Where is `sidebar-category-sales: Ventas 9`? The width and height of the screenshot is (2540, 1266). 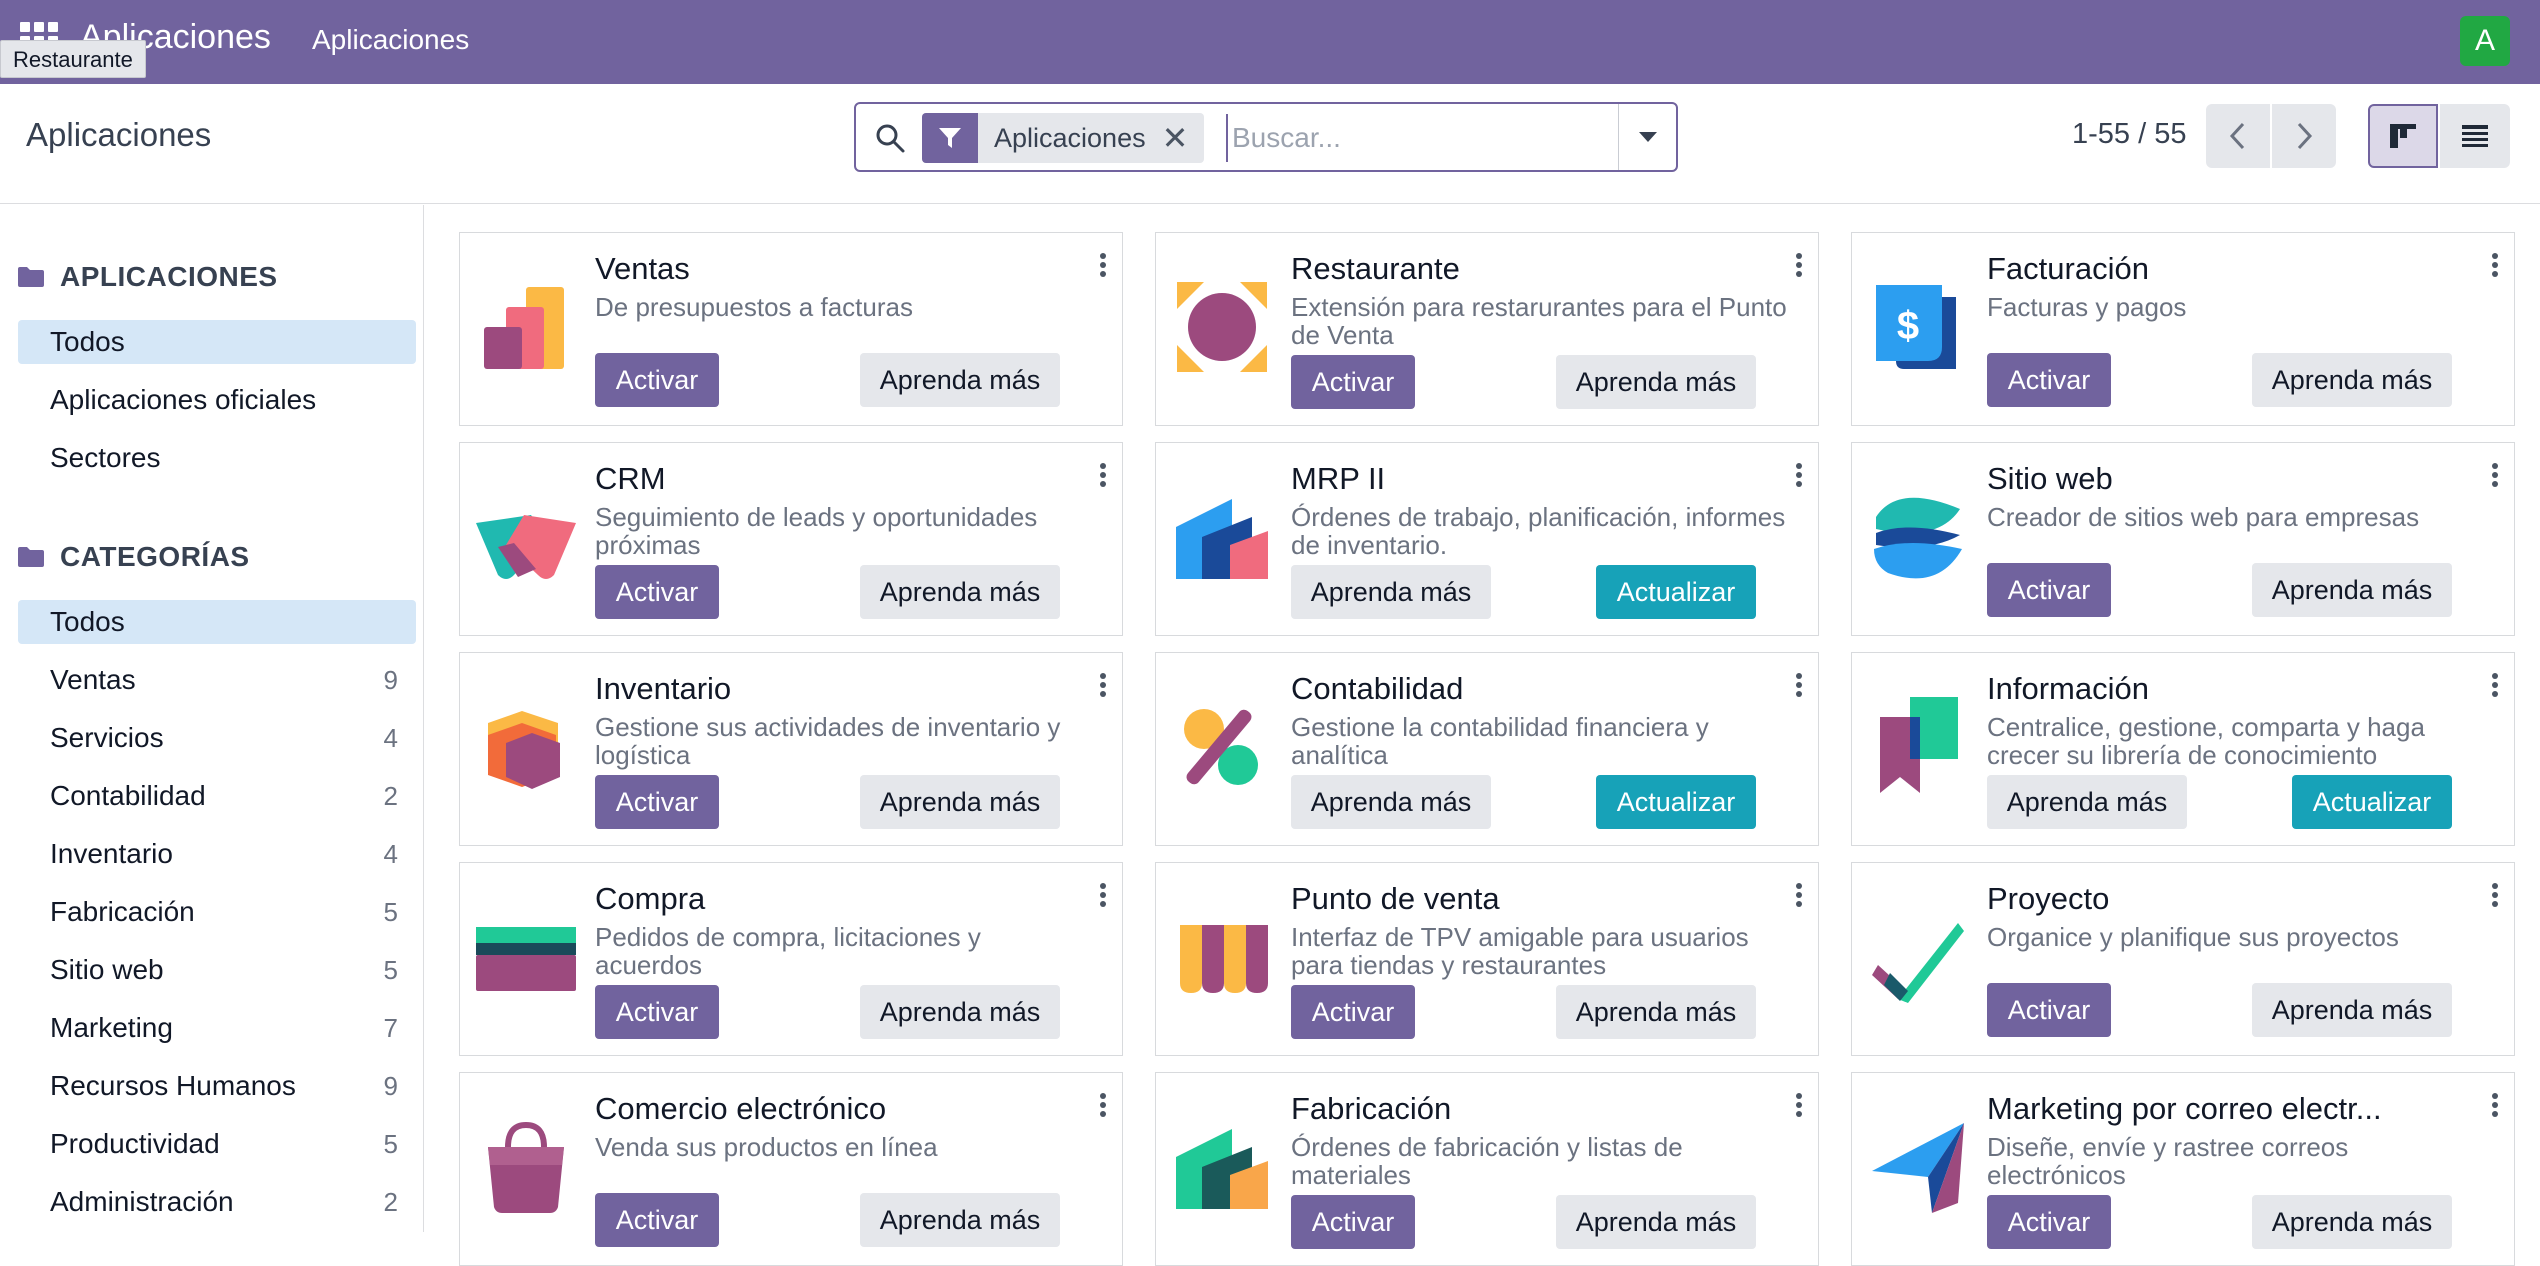
sidebar-category-sales: Ventas 9 is located at coordinates (217, 680).